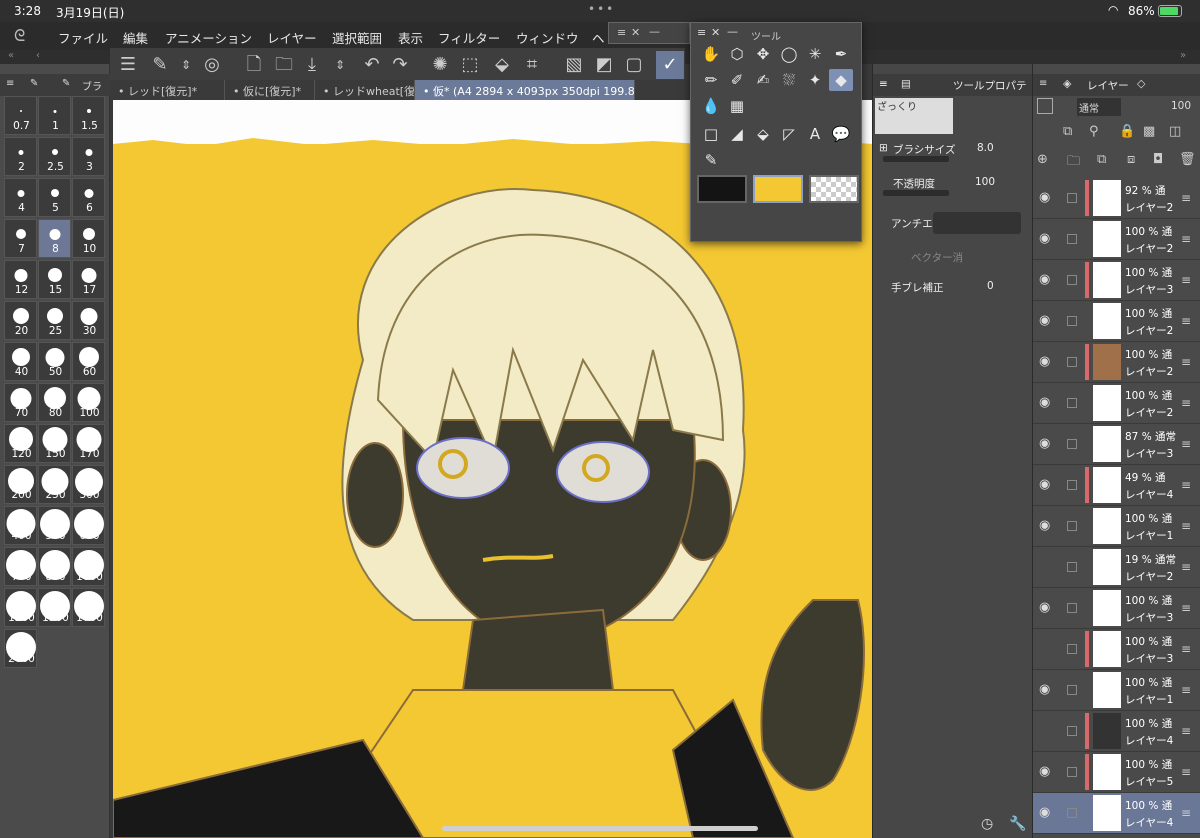 The image size is (1200, 838). I want to click on chevron-left-icon: ‹, so click(38, 55).